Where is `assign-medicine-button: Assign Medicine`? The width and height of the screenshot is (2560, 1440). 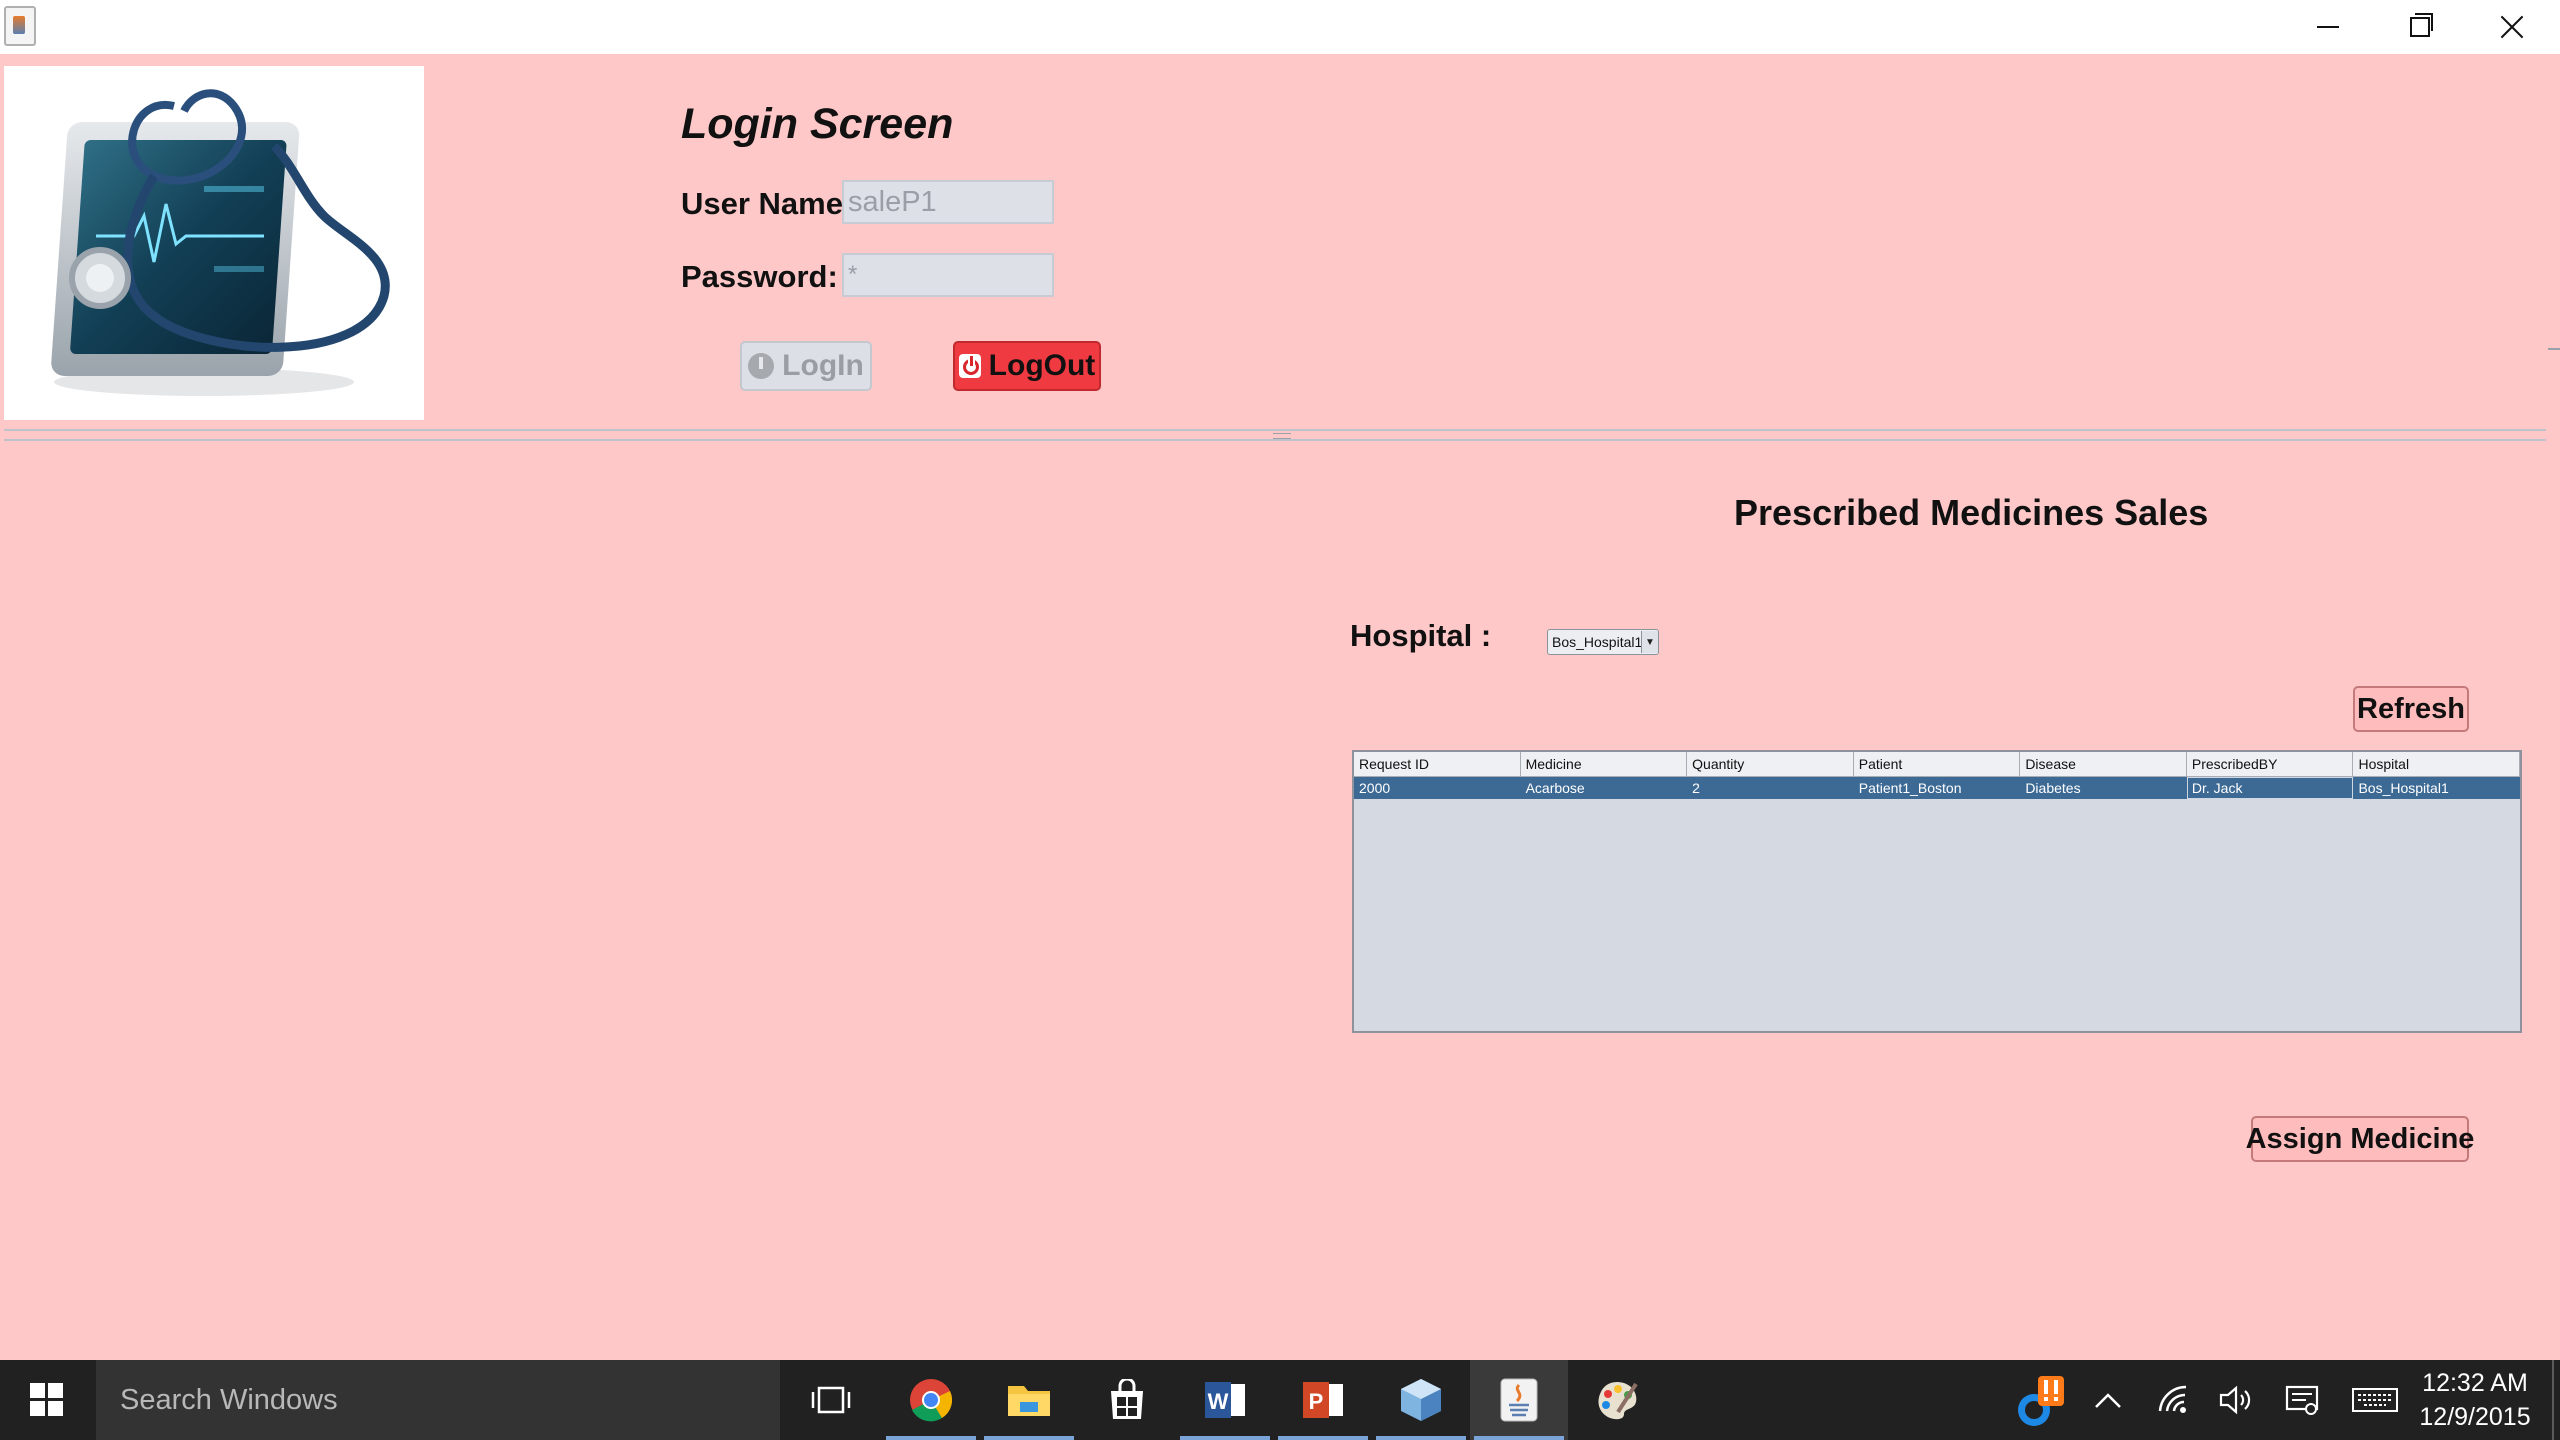 assign-medicine-button: Assign Medicine is located at coordinates (2360, 1139).